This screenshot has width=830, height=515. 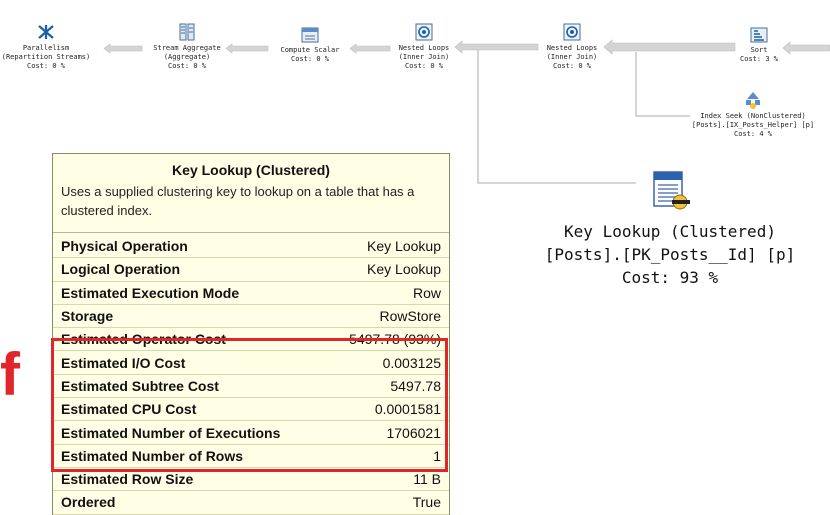 I want to click on annotation-mark: f, so click(x=10, y=374).